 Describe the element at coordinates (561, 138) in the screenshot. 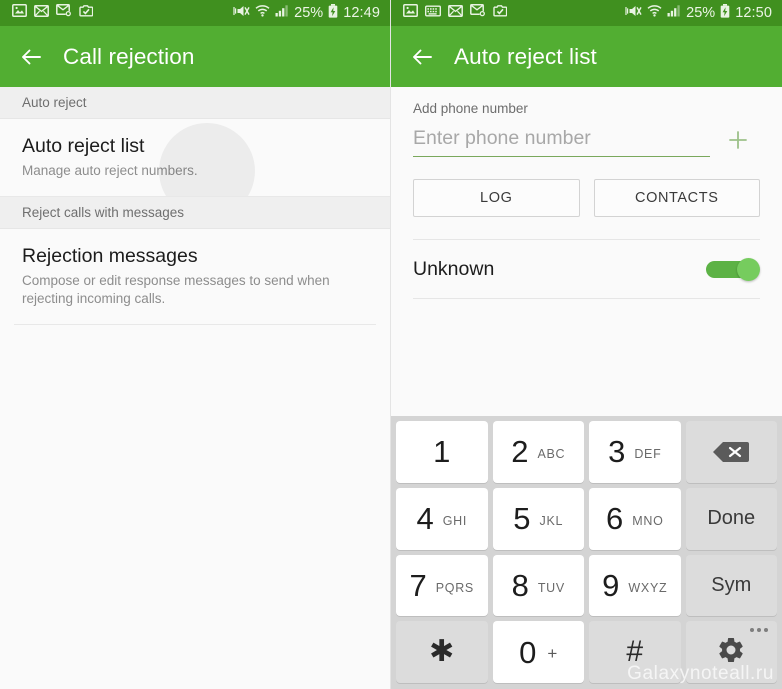

I see `phone-number-input` at that location.